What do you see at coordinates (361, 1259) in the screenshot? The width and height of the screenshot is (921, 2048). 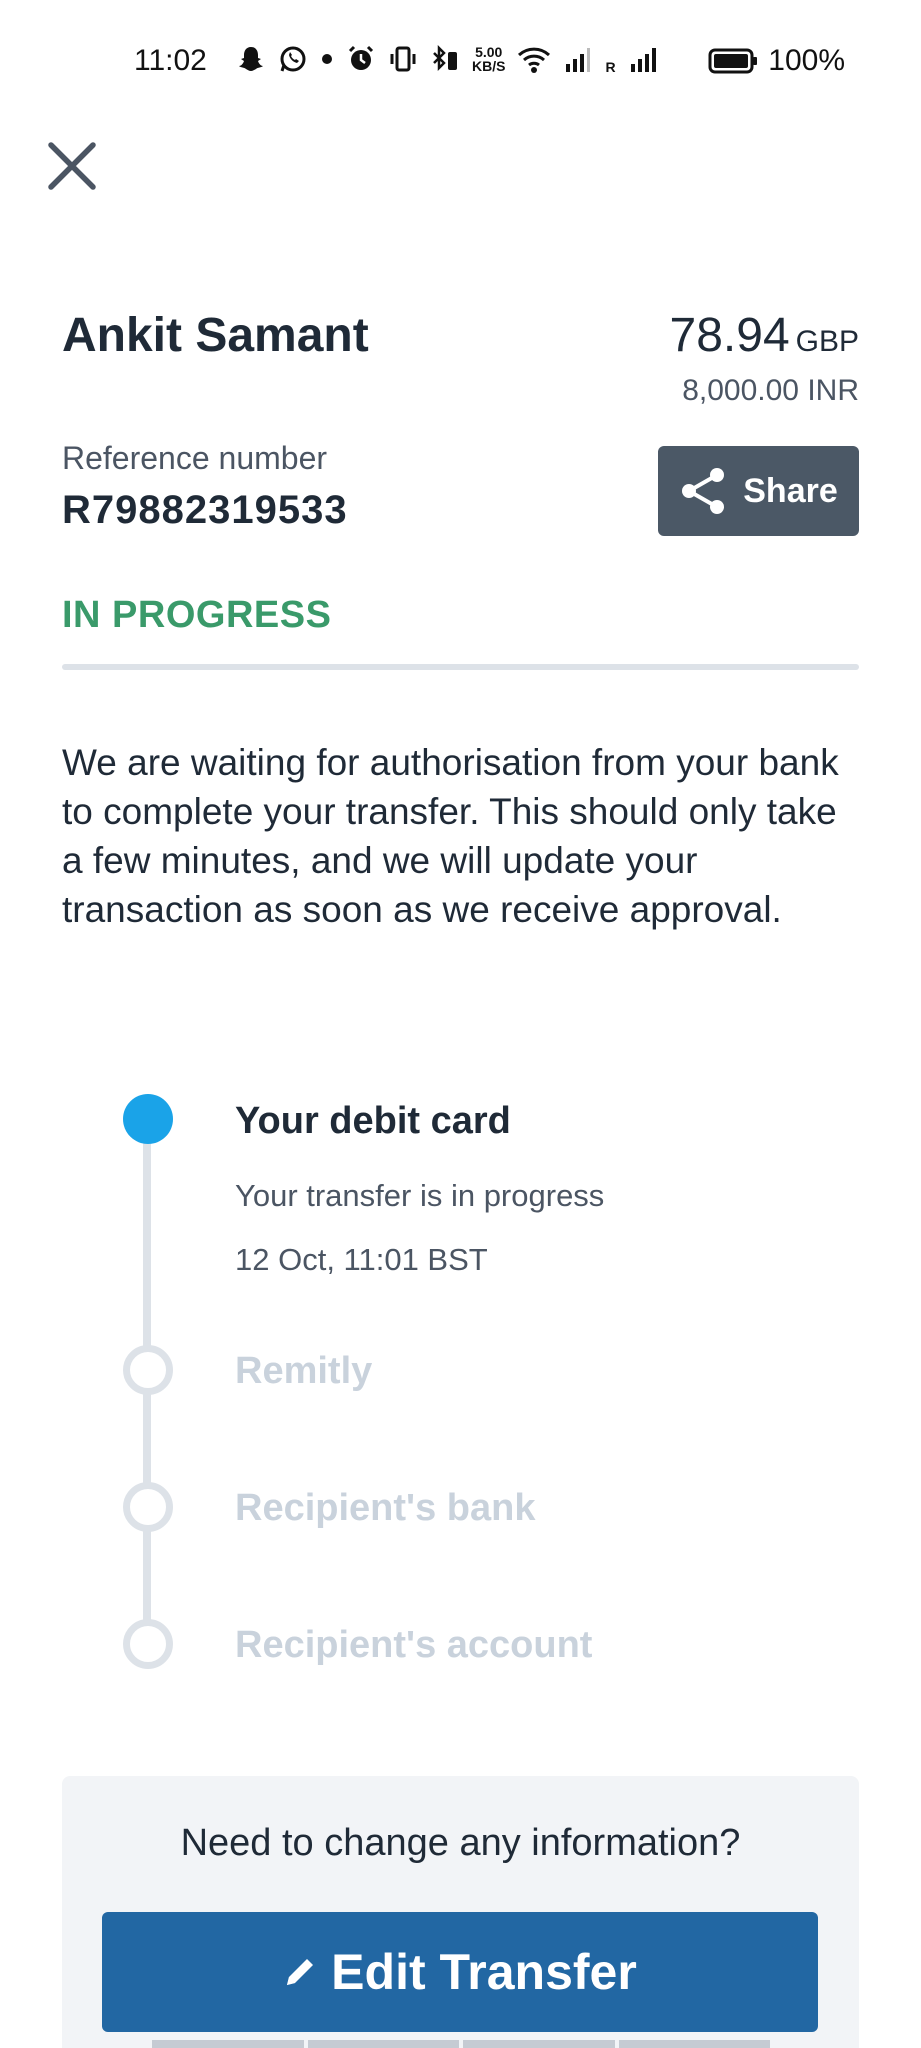 I see `timeline-step-time: 12 Oct, 11:01 BST` at bounding box center [361, 1259].